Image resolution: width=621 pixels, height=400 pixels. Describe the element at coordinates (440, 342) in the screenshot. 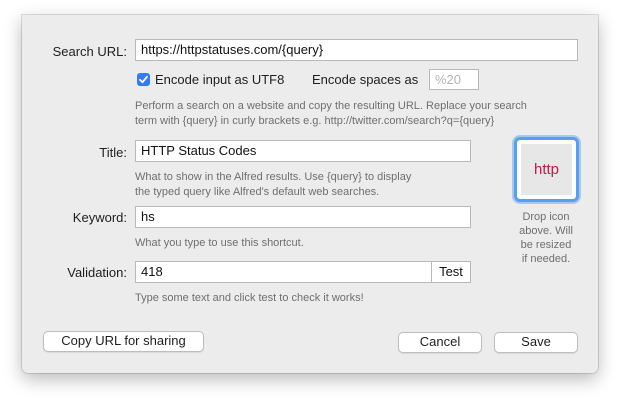

I see `cancel-button: Cancel` at that location.